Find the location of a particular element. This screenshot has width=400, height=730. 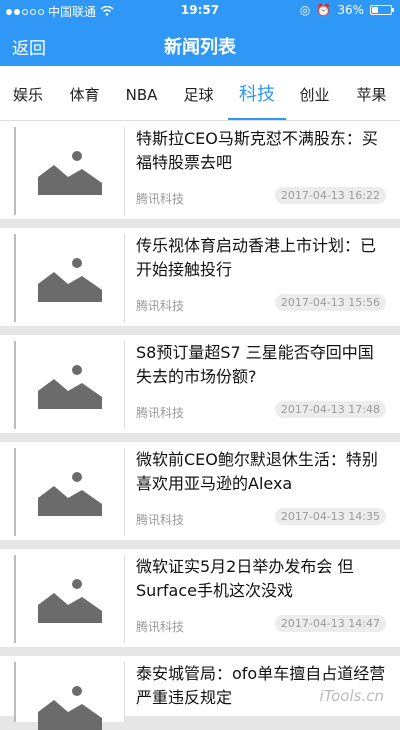

tab-zuqiu: 足球 is located at coordinates (198, 93).